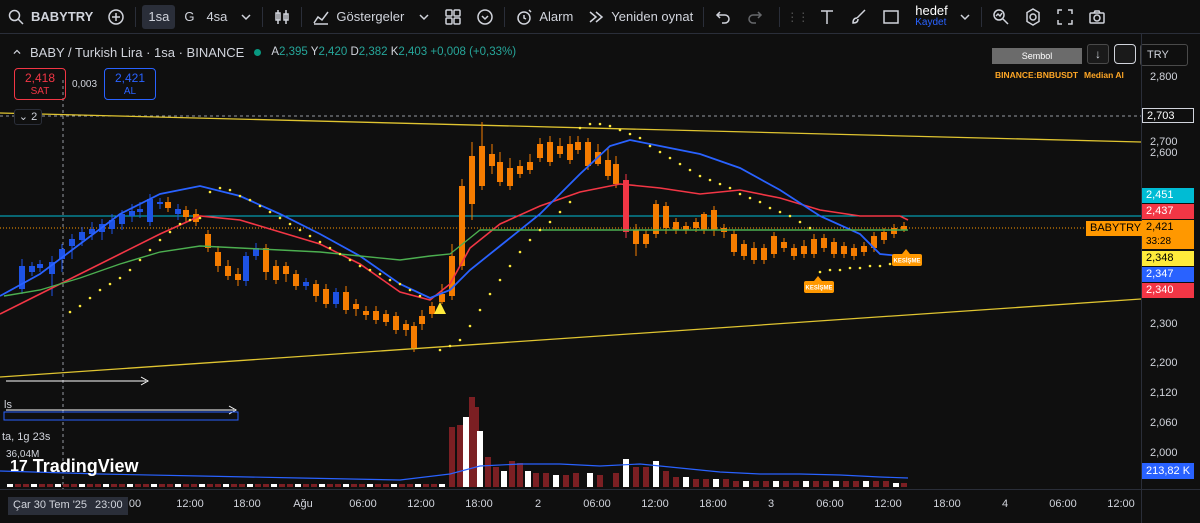 Image resolution: width=1200 pixels, height=523 pixels. What do you see at coordinates (859, 17) in the screenshot?
I see `brush-tool` at bounding box center [859, 17].